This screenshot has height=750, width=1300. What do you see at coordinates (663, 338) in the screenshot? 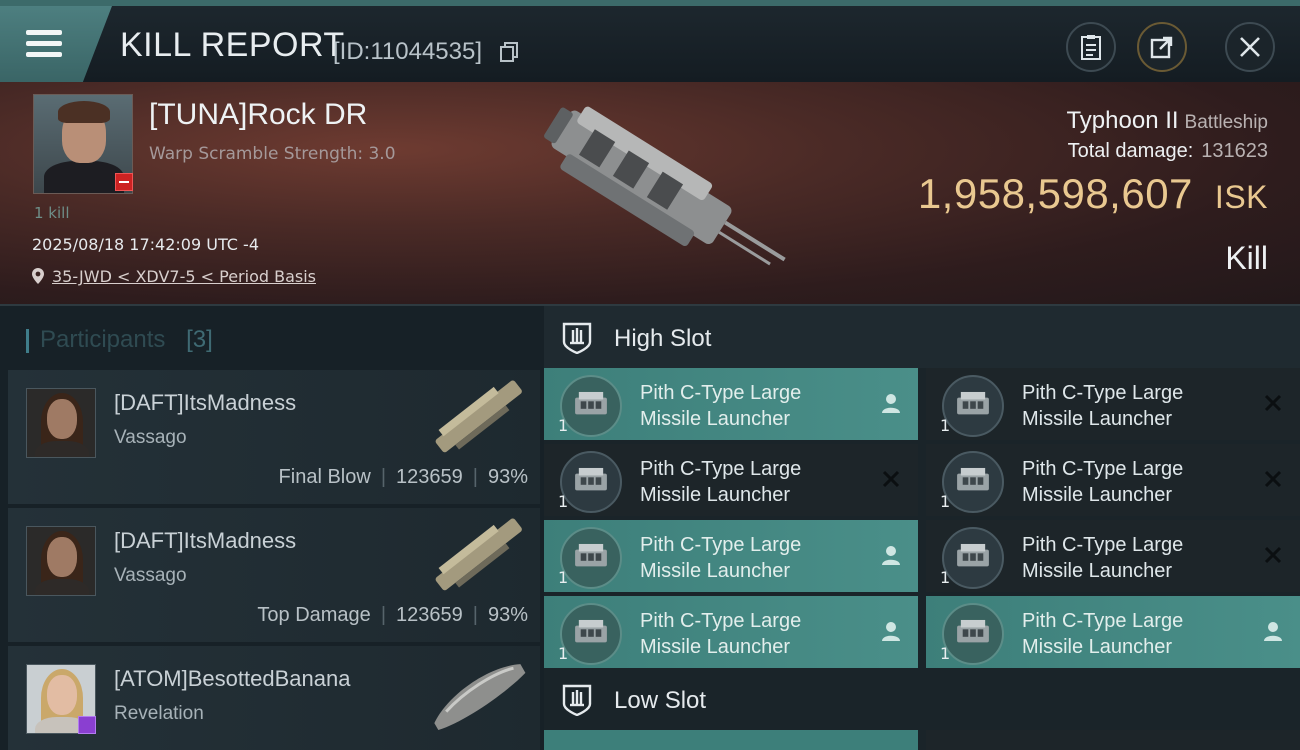
I see `high-slot-label: High Slot` at bounding box center [663, 338].